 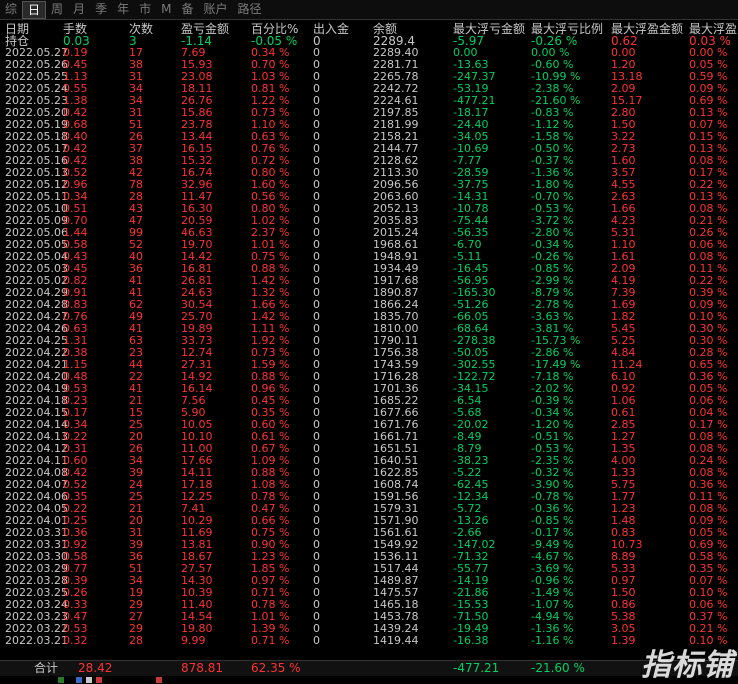 What do you see at coordinates (687, 665) in the screenshot?
I see `watermark-logo: 指标铺` at bounding box center [687, 665].